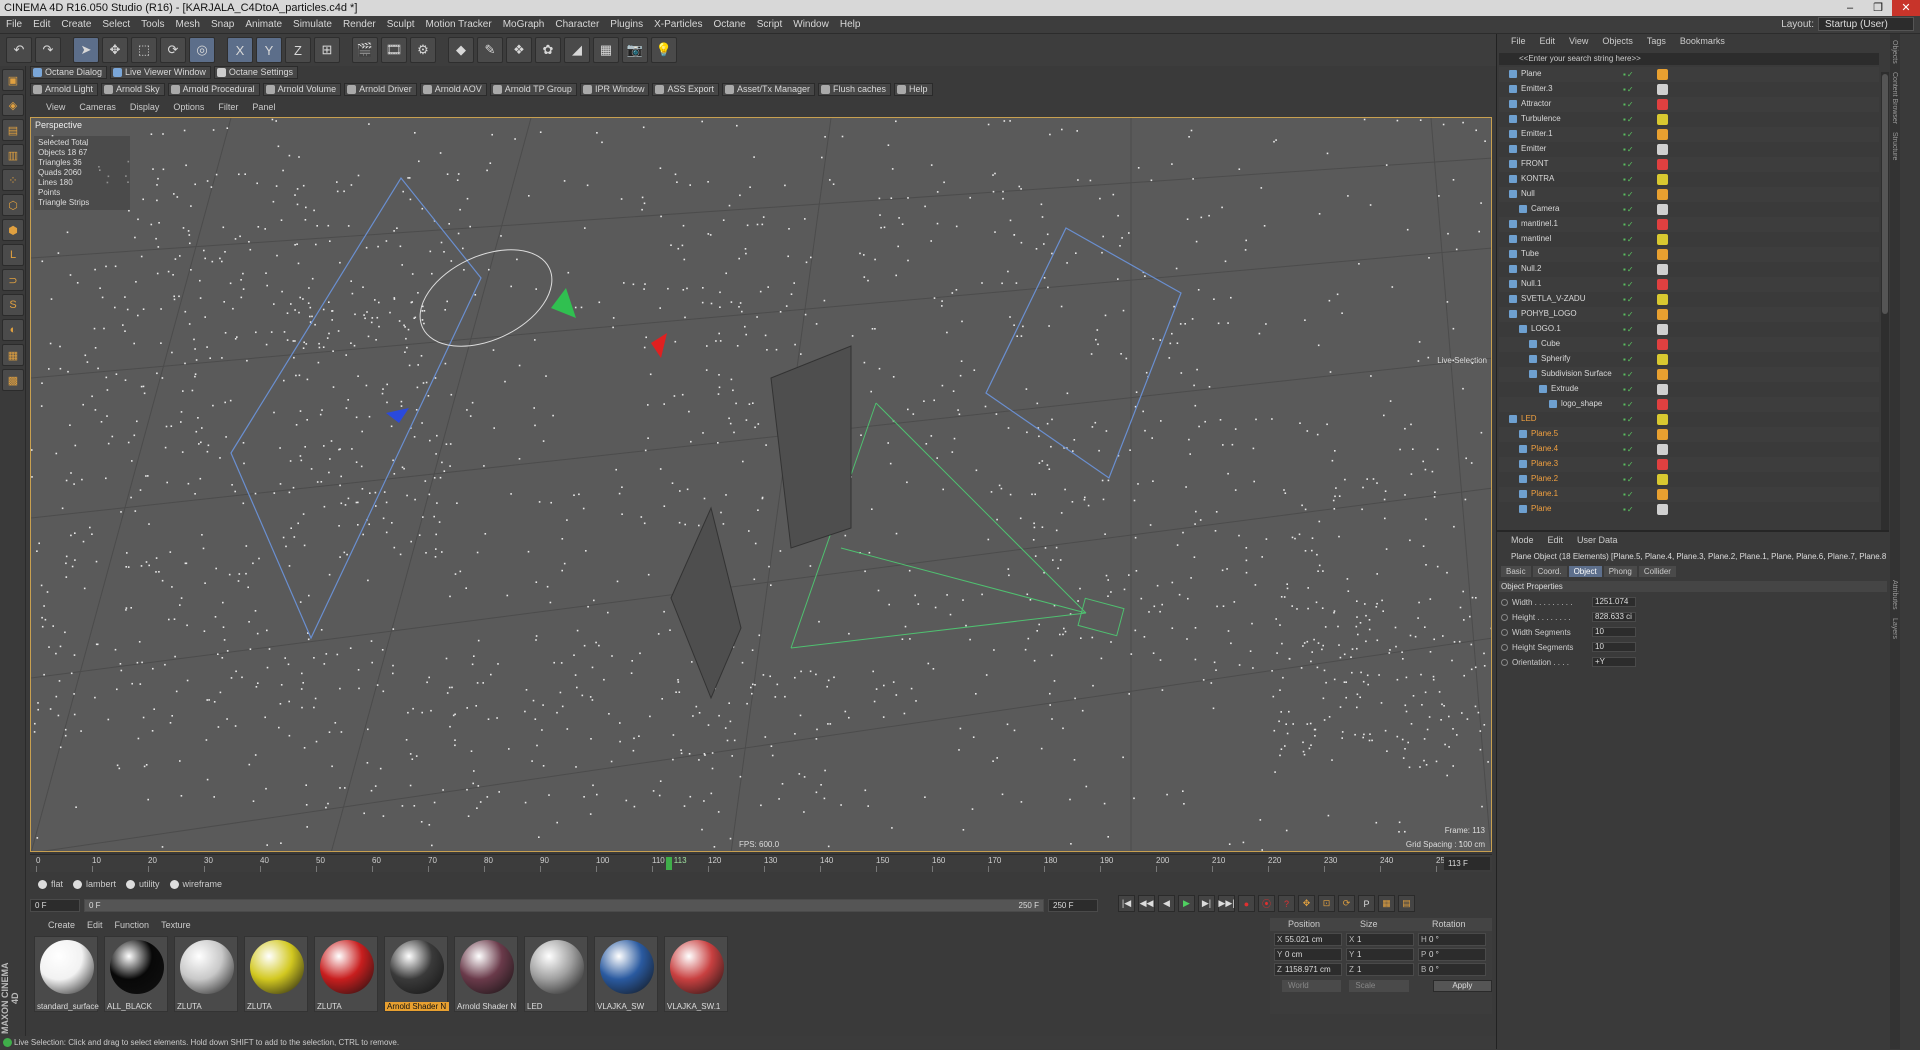  Describe the element at coordinates (1689, 404) in the screenshot. I see `object-row: logo_shape ▪✓` at that location.